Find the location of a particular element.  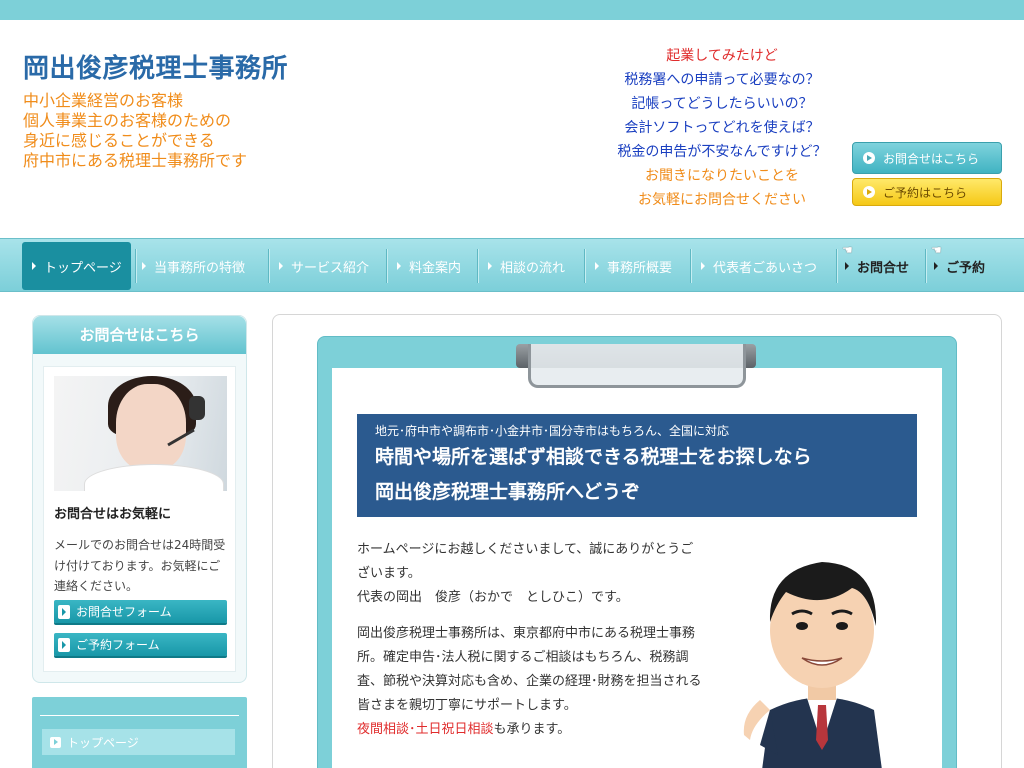

header-reserve-label: ご予約はこちら is located at coordinates (925, 192).